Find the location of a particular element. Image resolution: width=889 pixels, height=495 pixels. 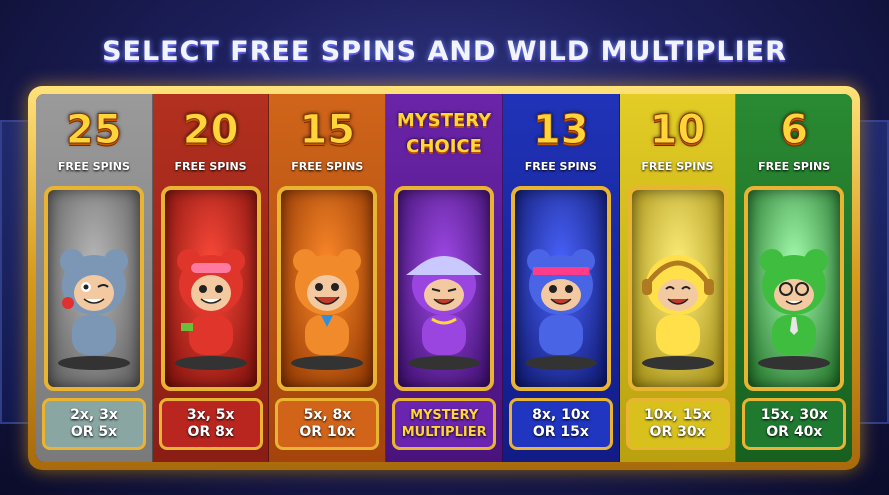

orange-bear-character-icon is located at coordinates (327, 309).